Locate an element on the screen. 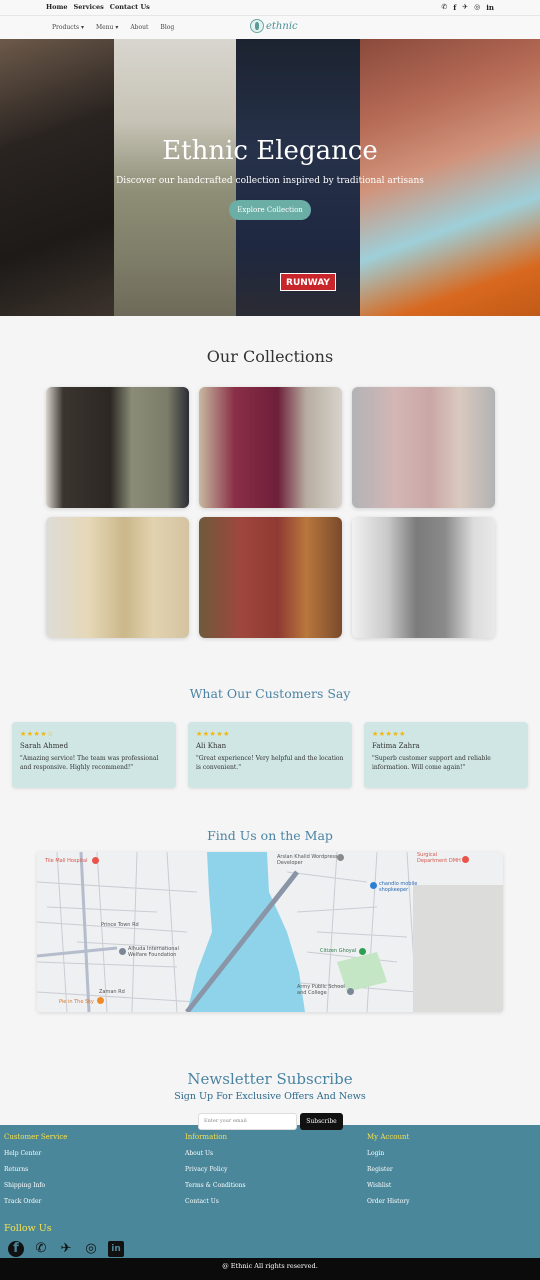 This screenshot has height=1280, width=540. map-label: Tile Mall Hospital is located at coordinates (66, 861).